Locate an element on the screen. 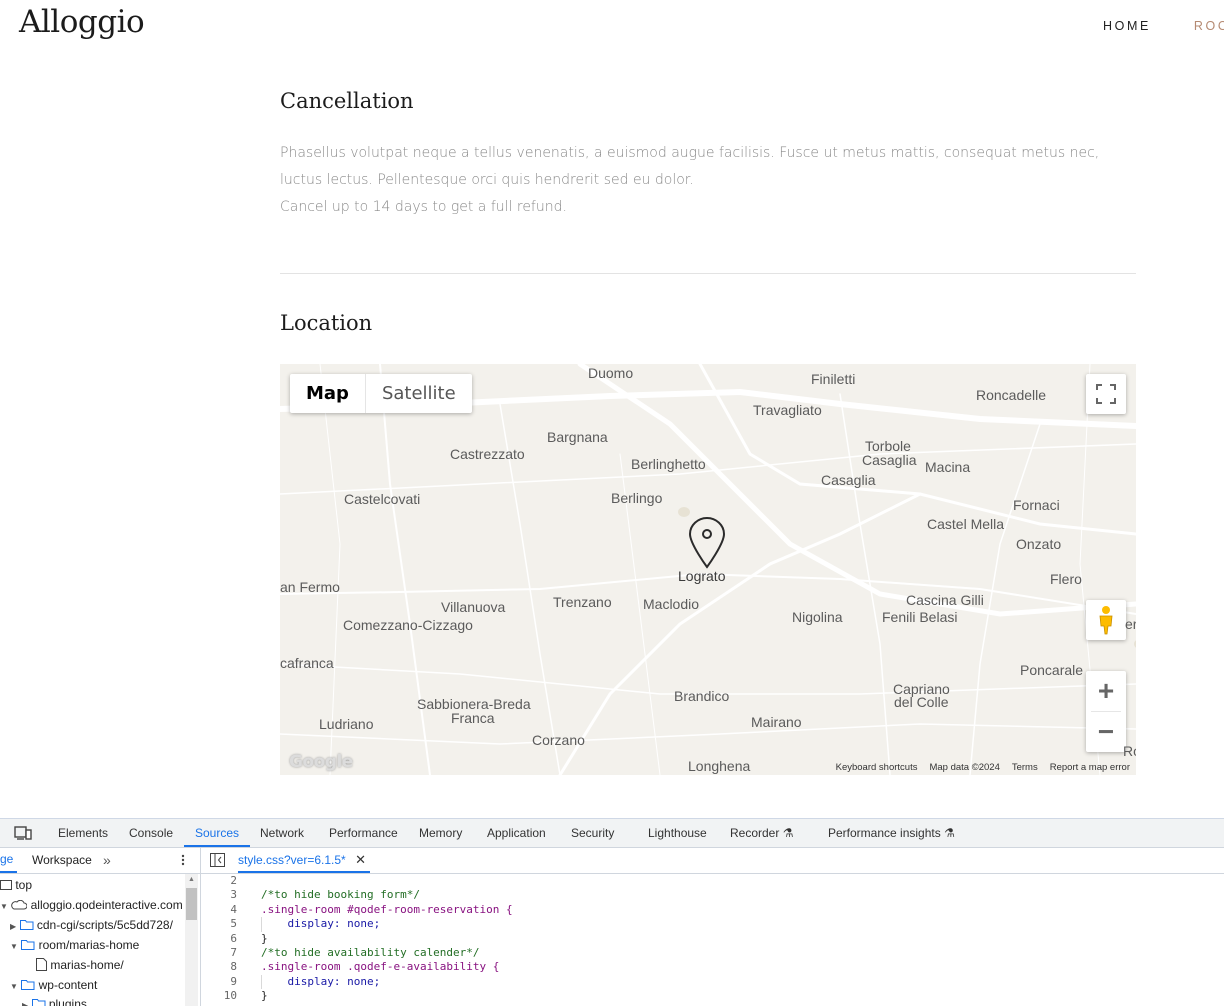  fullscreen-icon is located at coordinates (1106, 394).